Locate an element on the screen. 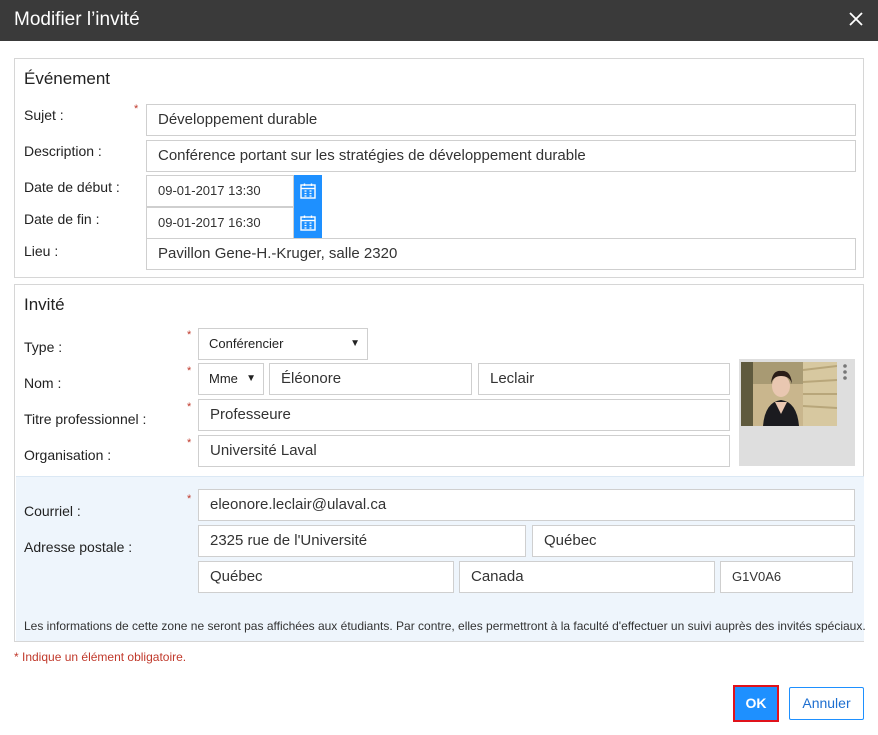 This screenshot has width=878, height=735. dialog-titlebar: Modifier l’invité is located at coordinates (439, 20).